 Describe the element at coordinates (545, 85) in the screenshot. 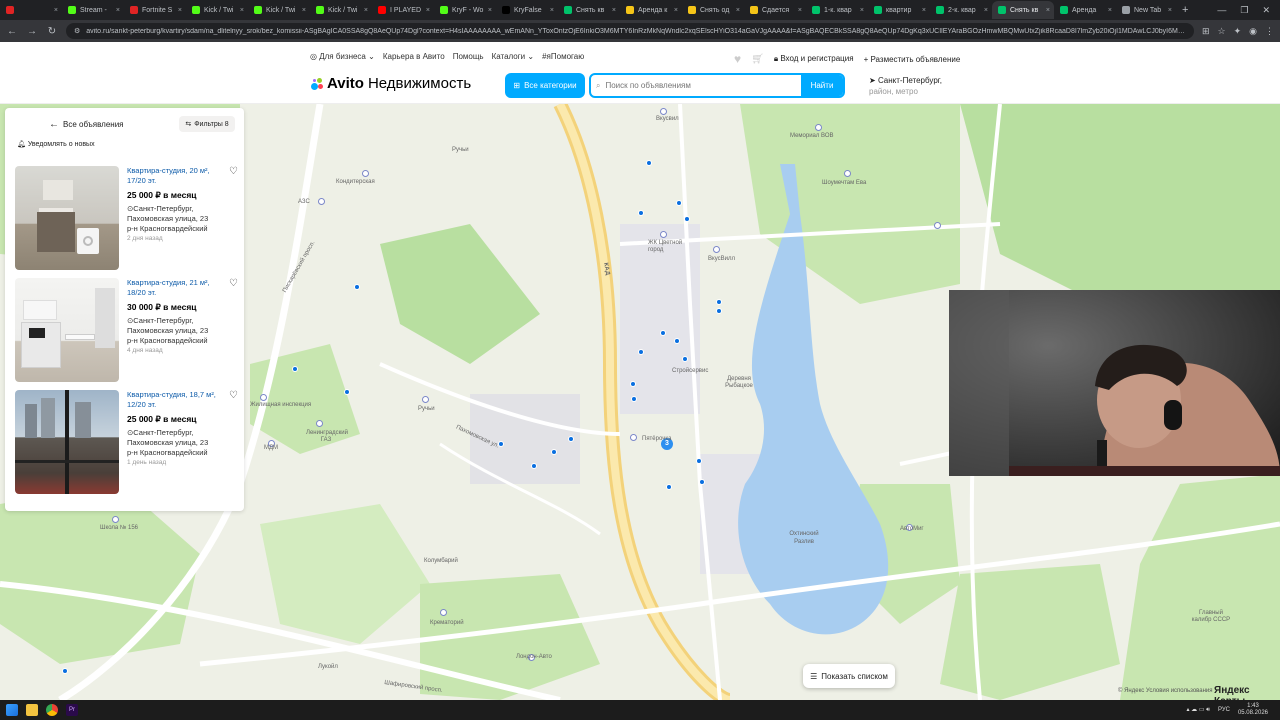

I see `all-categories-button: ⊞ Все категории` at that location.